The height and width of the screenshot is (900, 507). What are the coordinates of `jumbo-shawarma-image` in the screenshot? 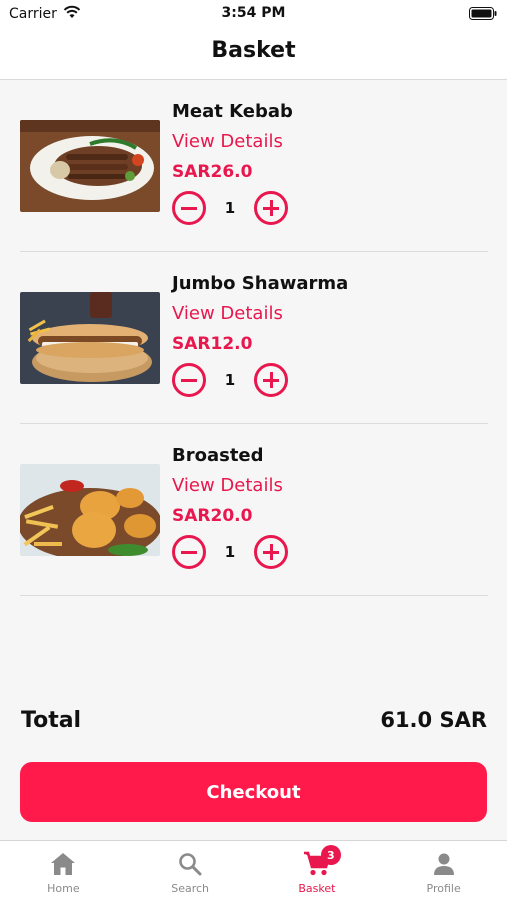 It's located at (90, 338).